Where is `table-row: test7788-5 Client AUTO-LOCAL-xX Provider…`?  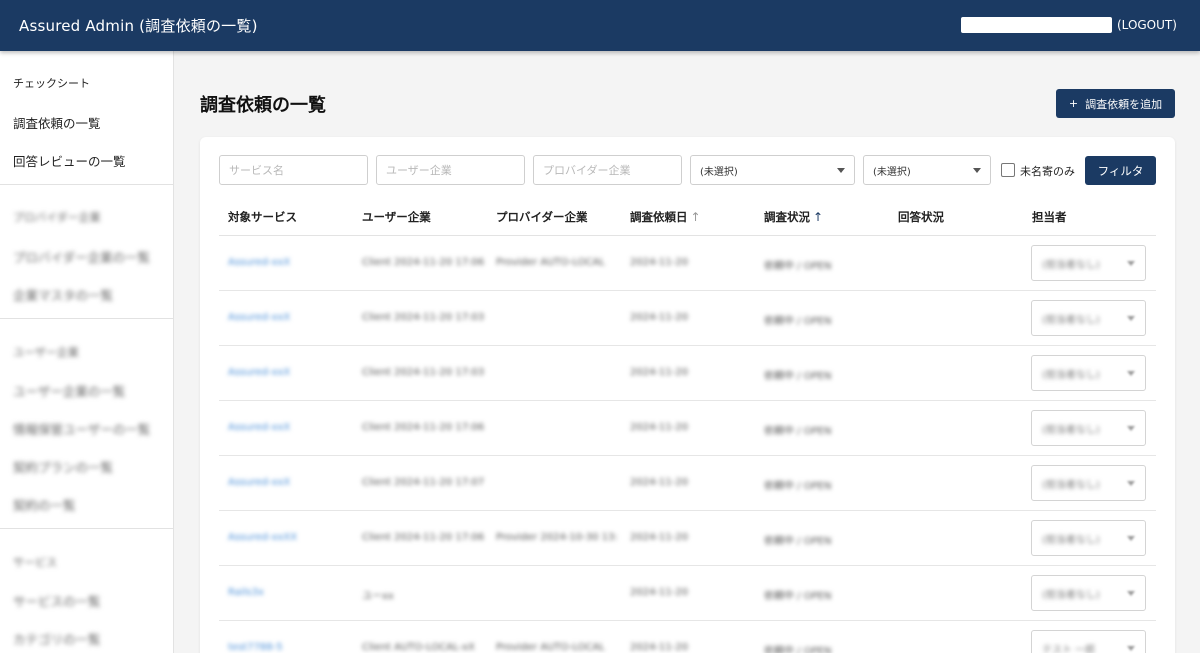
table-row: test7788-5 Client AUTO-LOCAL-xX Provider… is located at coordinates (687, 637).